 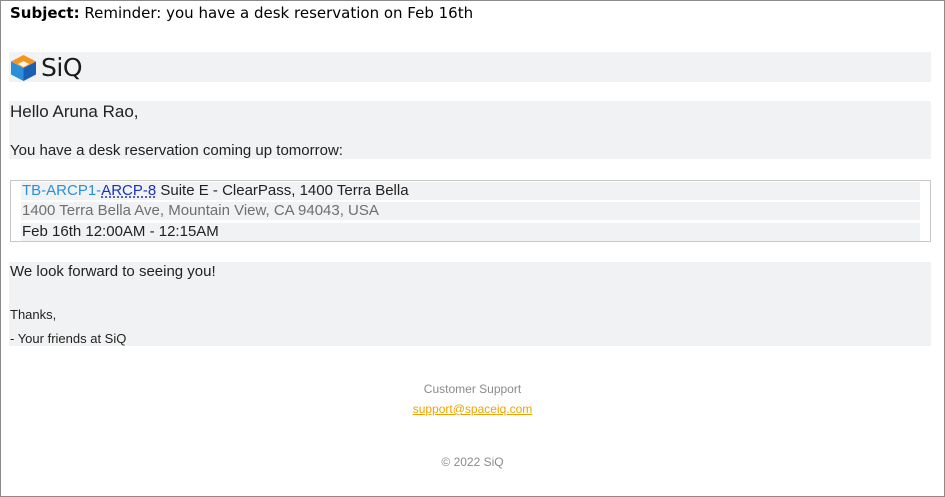 I want to click on subject-label: Subject:, so click(x=45, y=13).